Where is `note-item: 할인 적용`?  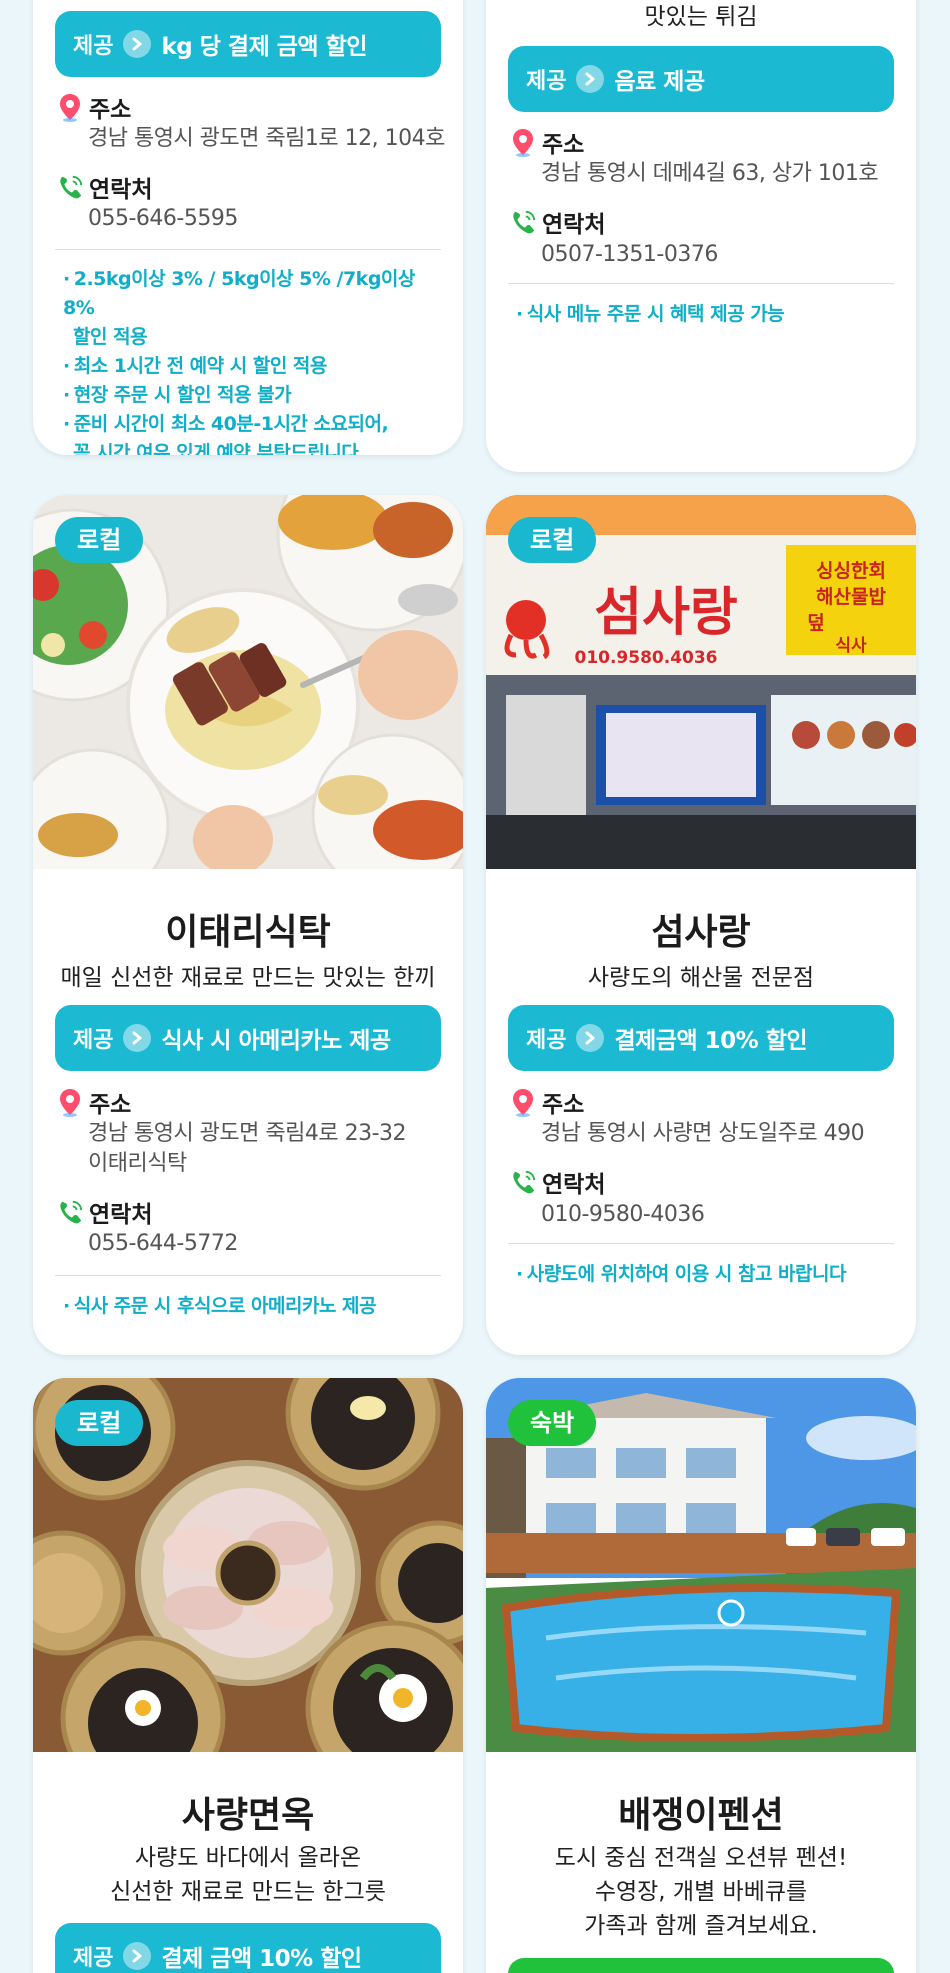 note-item: 할인 적용 is located at coordinates (110, 337).